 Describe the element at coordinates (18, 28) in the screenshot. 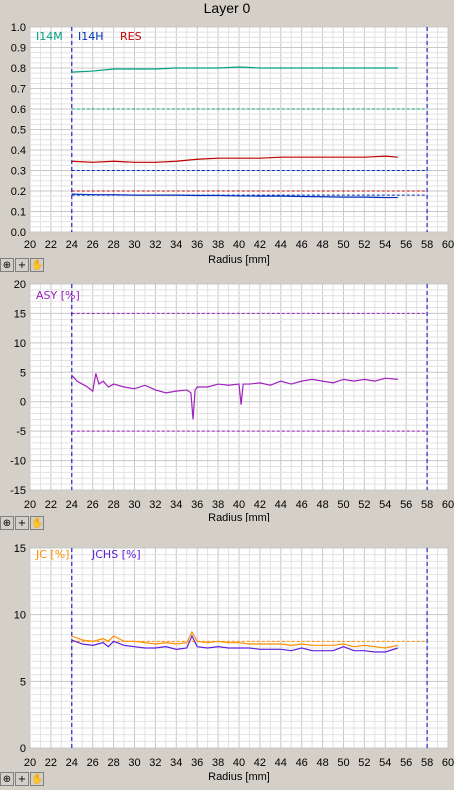

I see `y-tick-label: 1.0` at that location.